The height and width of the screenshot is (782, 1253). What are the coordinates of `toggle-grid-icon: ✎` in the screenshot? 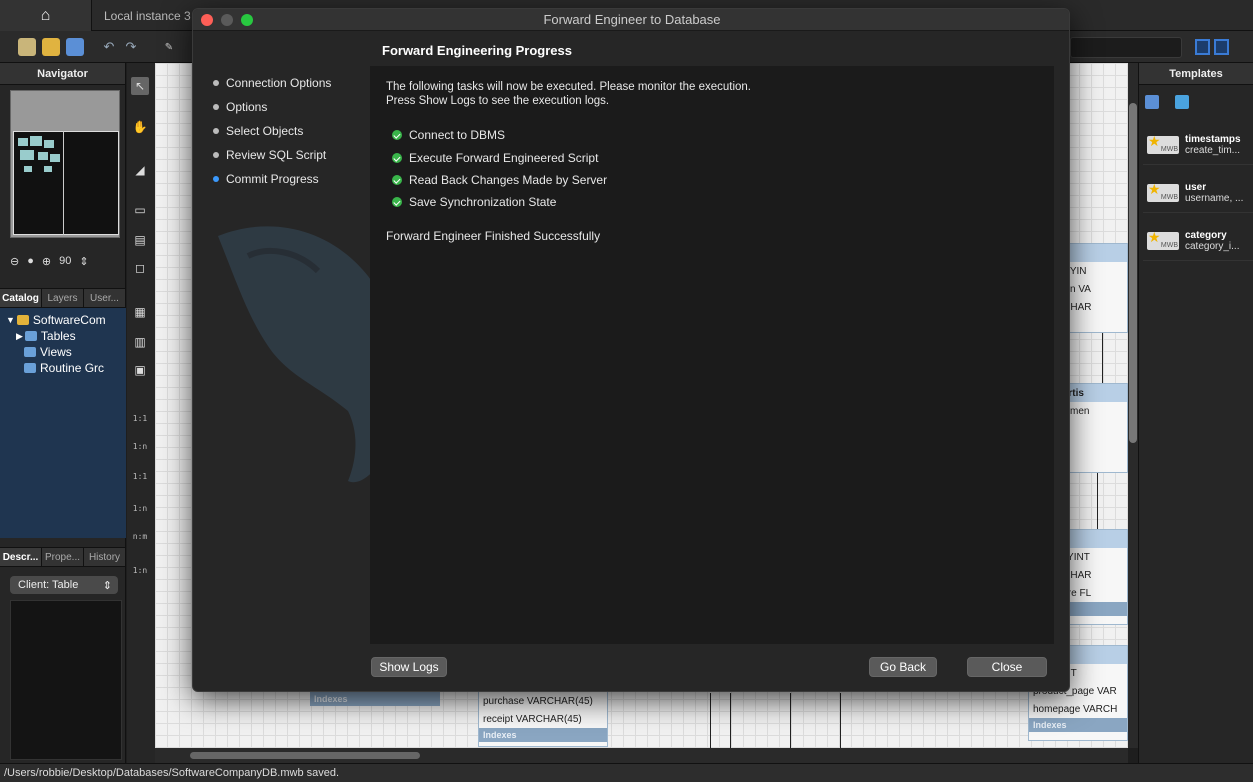 It's located at (169, 47).